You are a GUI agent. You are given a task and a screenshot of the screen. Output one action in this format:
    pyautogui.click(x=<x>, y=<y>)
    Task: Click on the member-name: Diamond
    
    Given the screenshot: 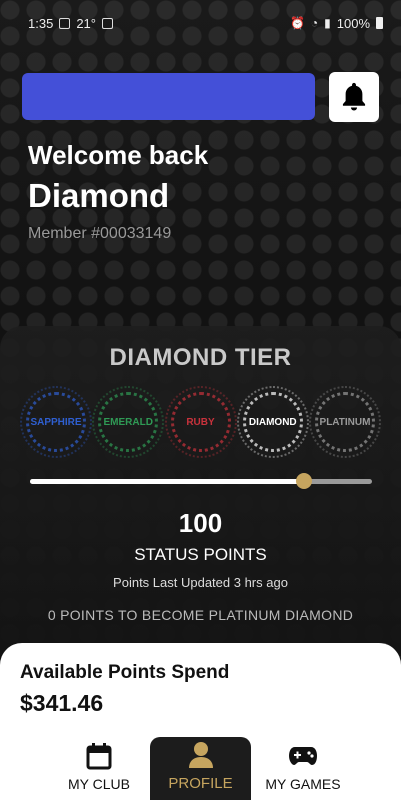 What is the action you would take?
    pyautogui.click(x=99, y=195)
    